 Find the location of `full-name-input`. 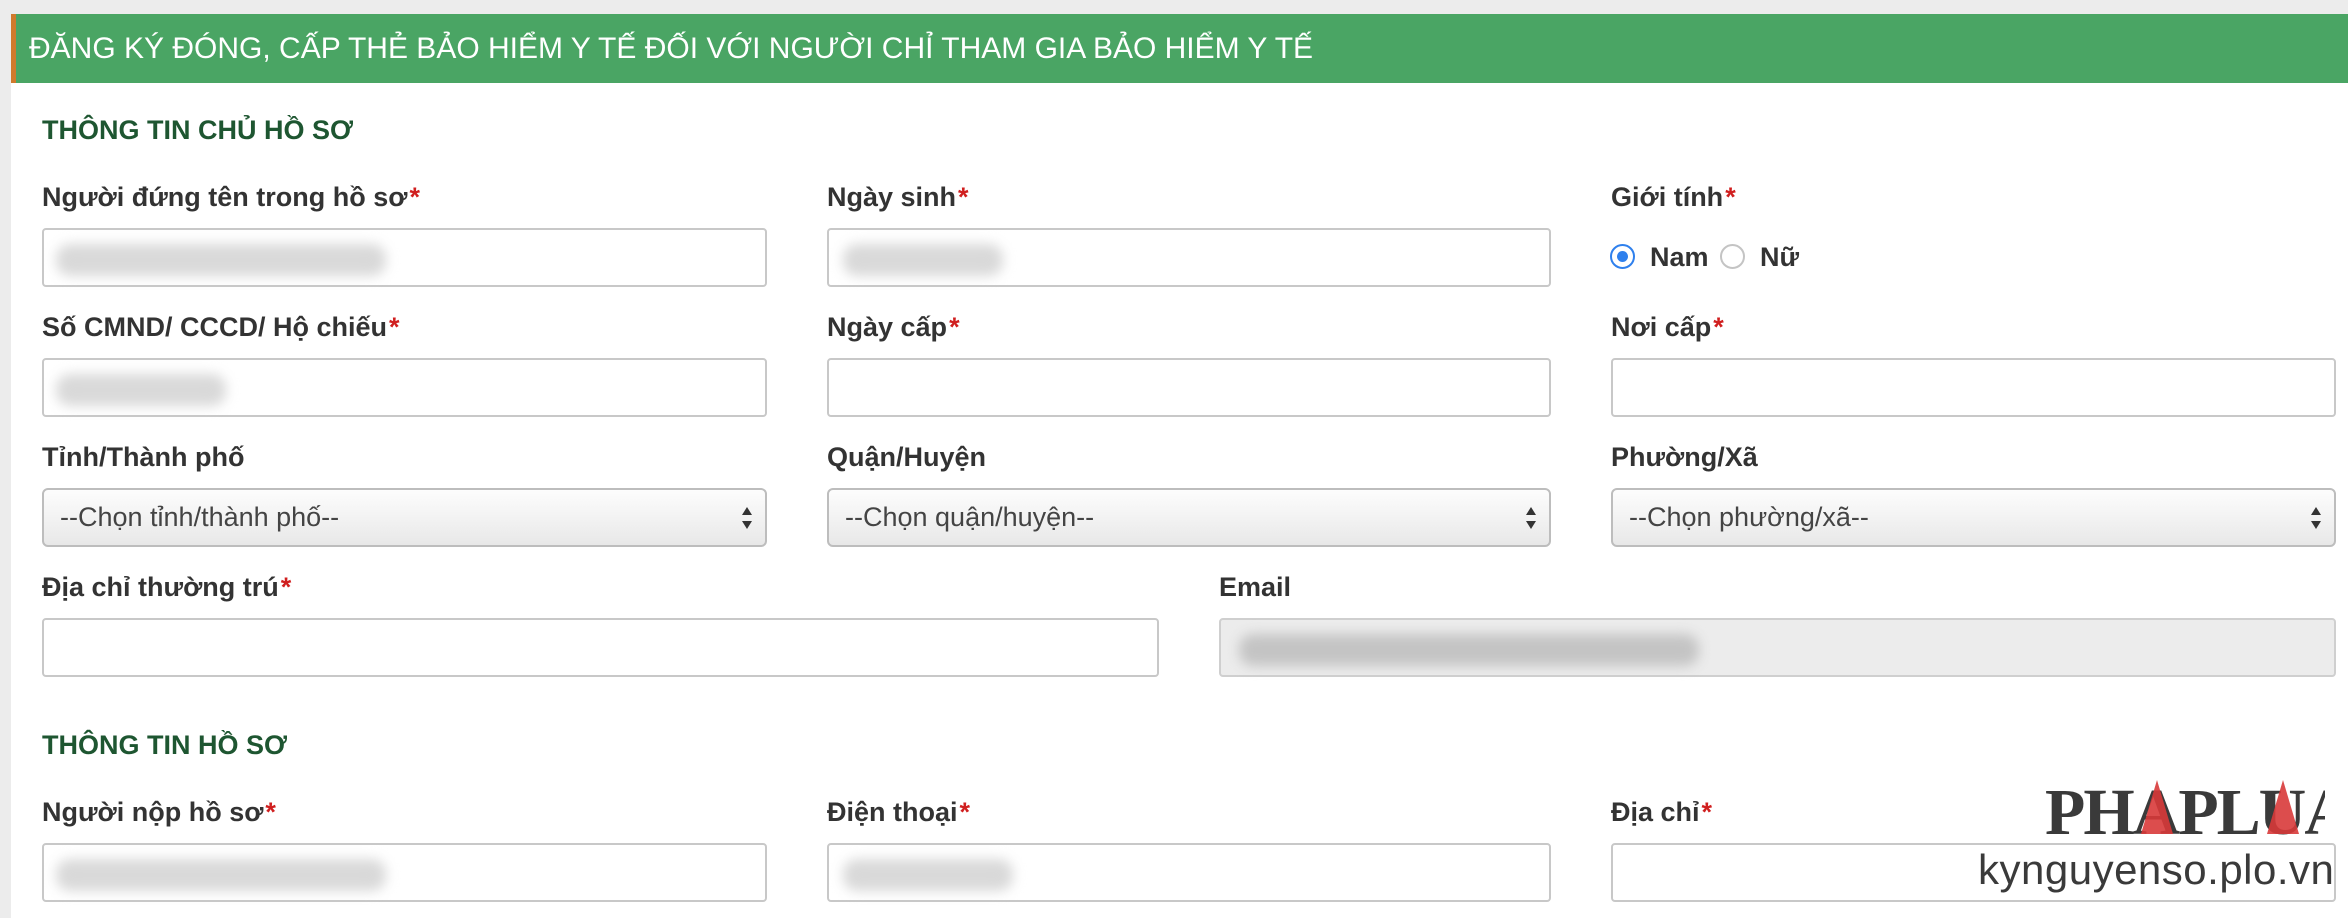

full-name-input is located at coordinates (404, 257).